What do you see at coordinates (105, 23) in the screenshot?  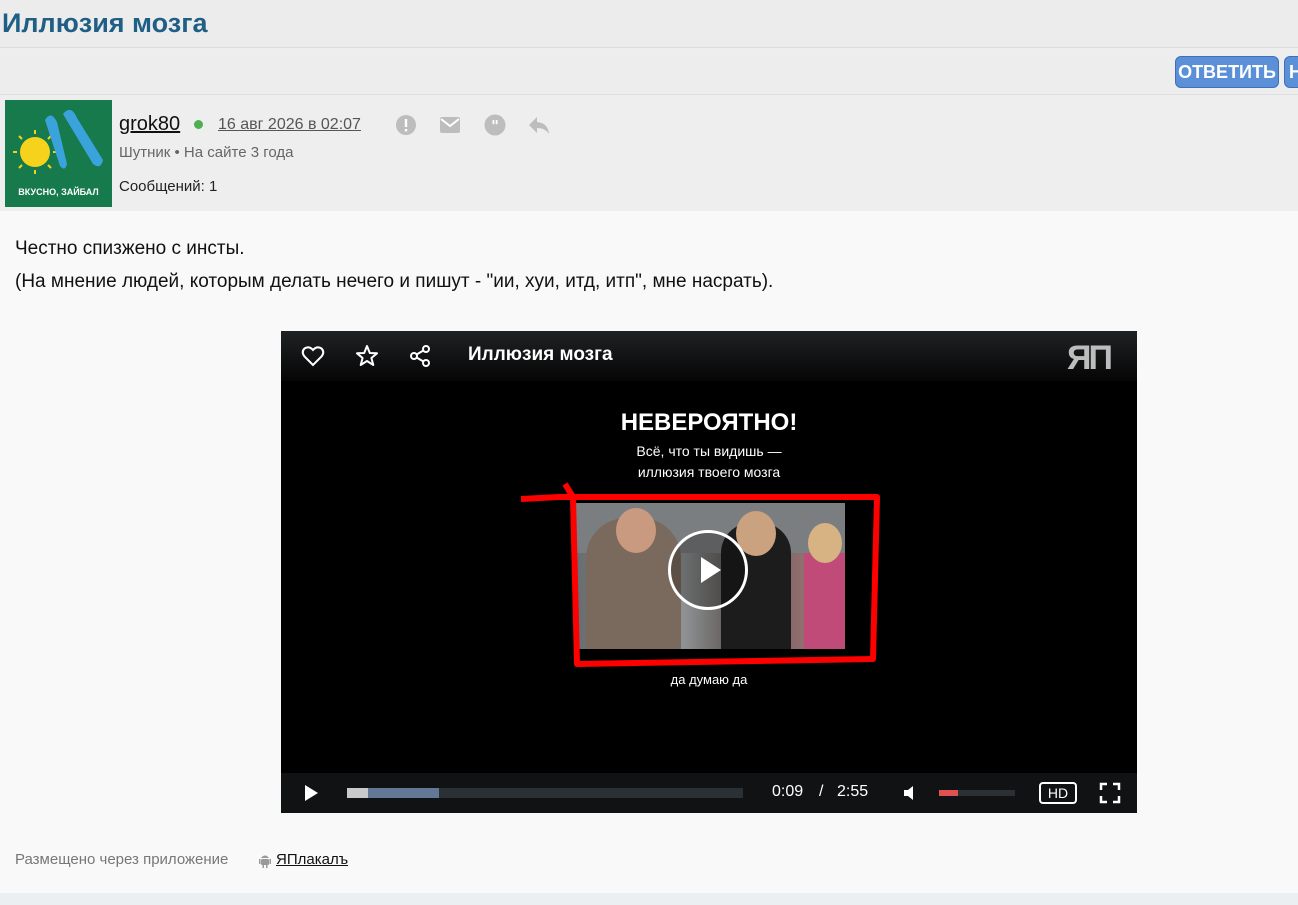 I see `page-title: Иллюзия мозга` at bounding box center [105, 23].